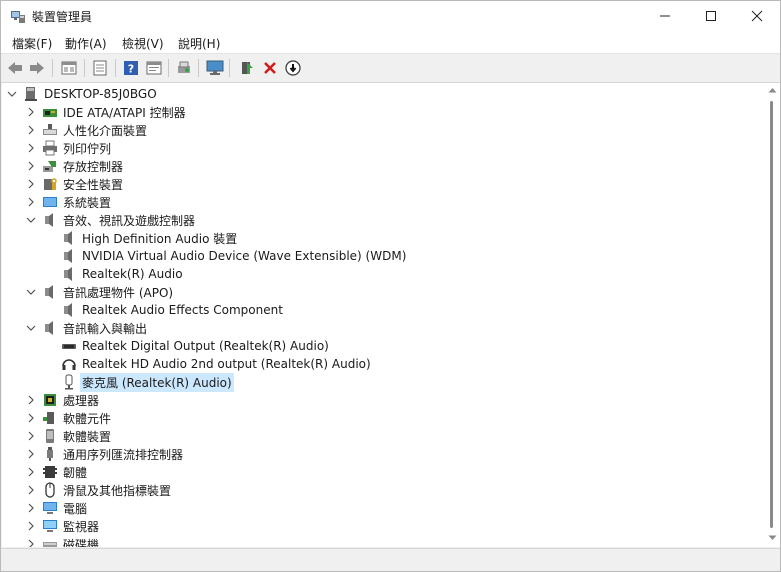 This screenshot has height=572, width=781. What do you see at coordinates (293, 68) in the screenshot?
I see `disable-icon` at bounding box center [293, 68].